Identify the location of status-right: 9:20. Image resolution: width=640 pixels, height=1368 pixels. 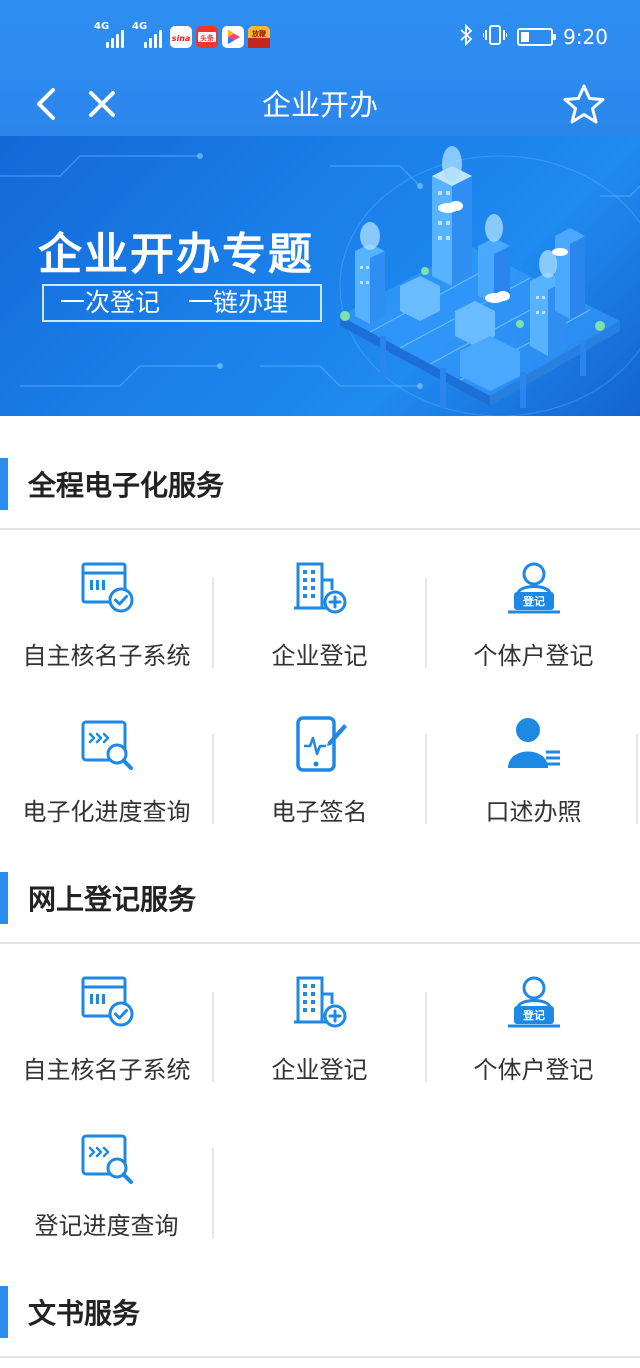
(533, 36).